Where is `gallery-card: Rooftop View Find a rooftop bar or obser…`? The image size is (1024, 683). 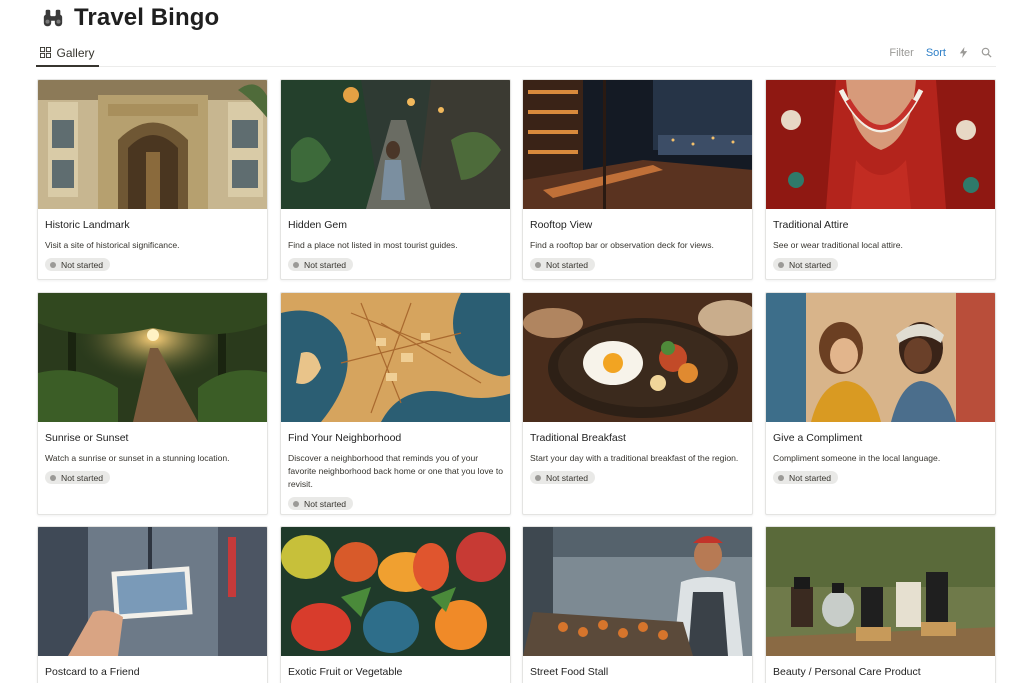
gallery-card: Rooftop View Find a rooftop bar or obser… is located at coordinates (637, 179).